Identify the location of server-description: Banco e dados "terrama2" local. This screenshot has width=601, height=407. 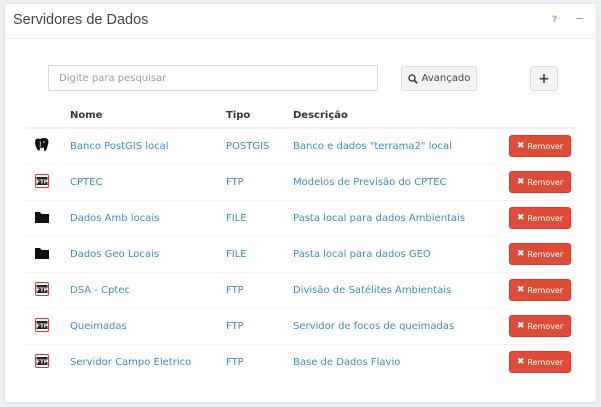
(401, 145).